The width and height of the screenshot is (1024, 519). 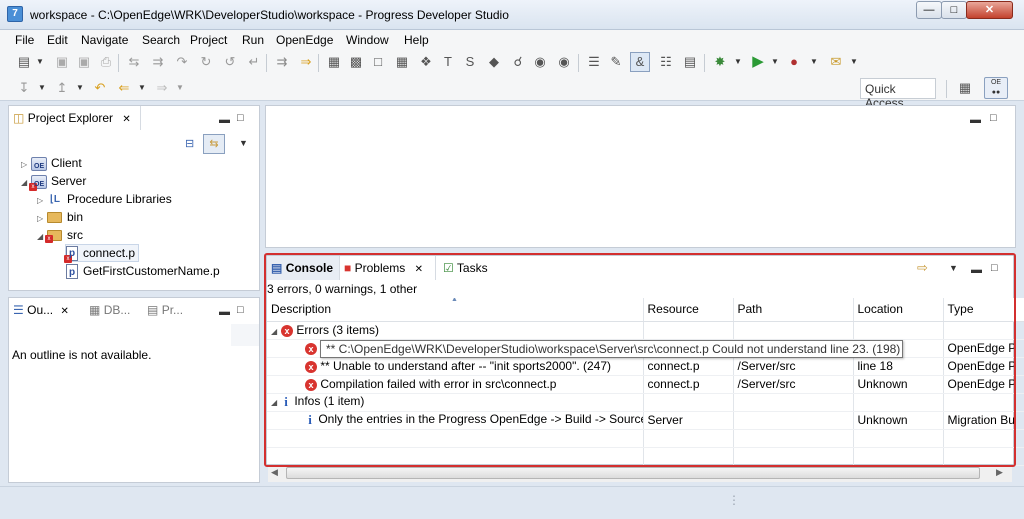 I want to click on scroll-left-icon: ◀, so click(x=274, y=472).